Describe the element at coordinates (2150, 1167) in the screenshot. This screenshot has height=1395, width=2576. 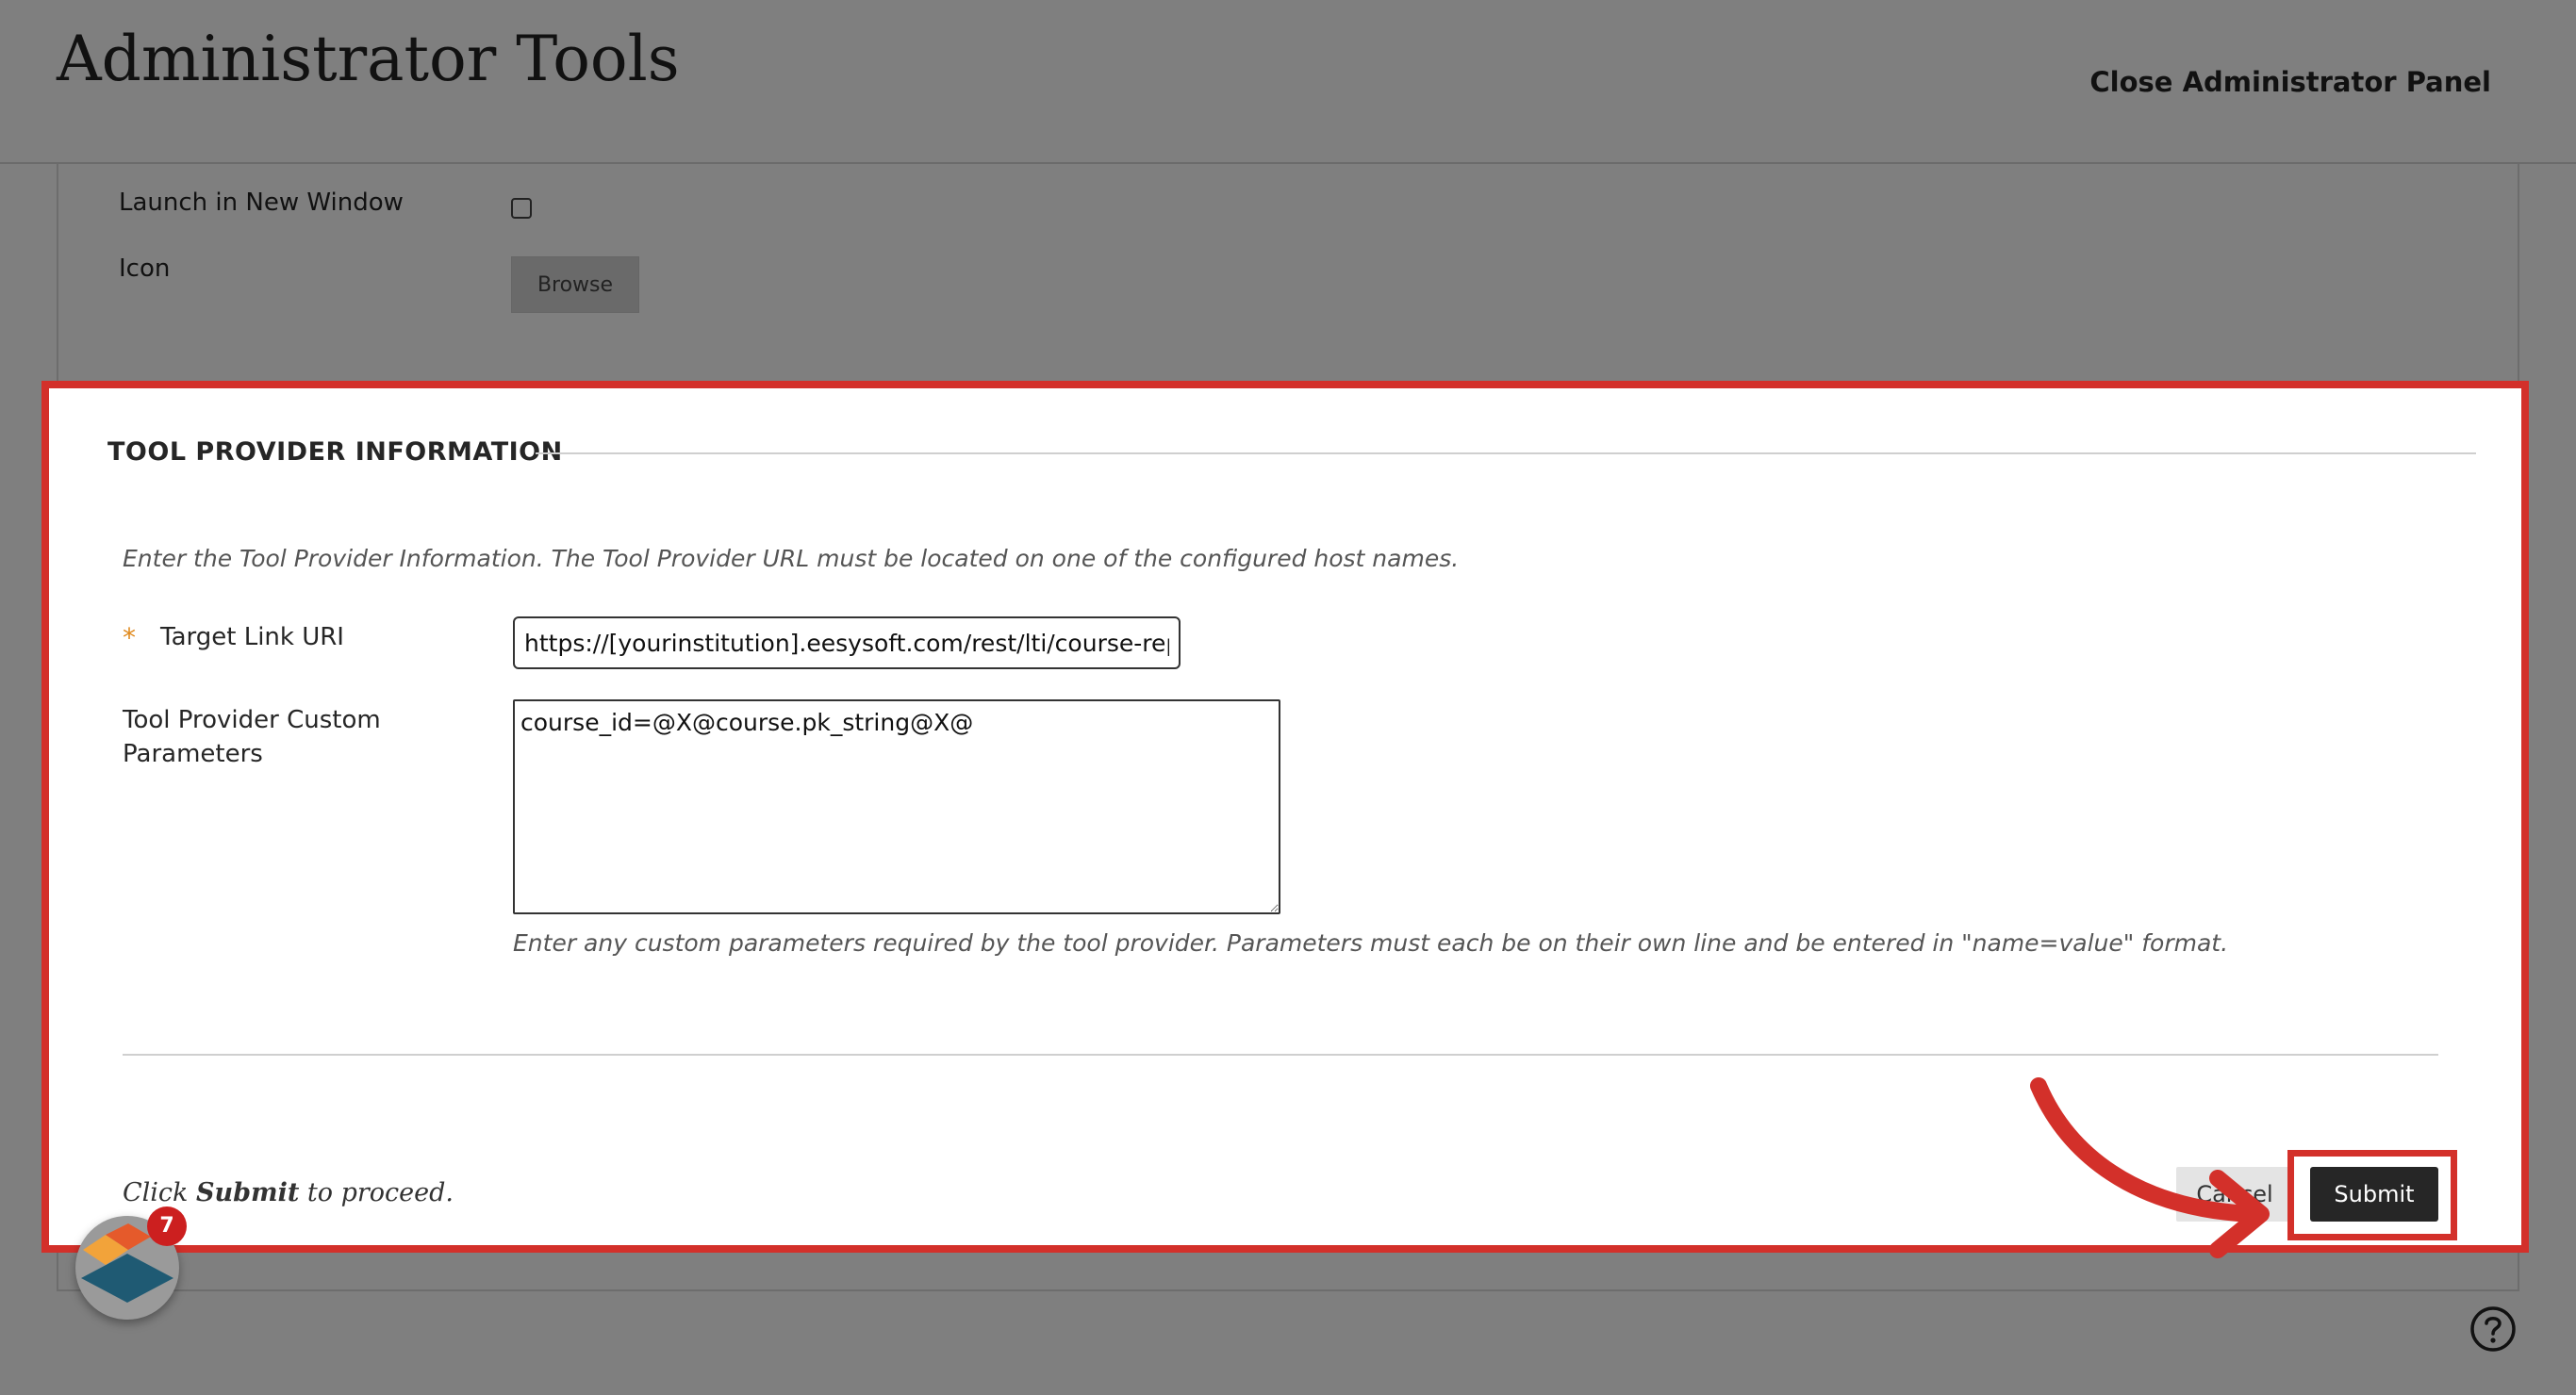
I see `annotation-arrow-icon` at that location.